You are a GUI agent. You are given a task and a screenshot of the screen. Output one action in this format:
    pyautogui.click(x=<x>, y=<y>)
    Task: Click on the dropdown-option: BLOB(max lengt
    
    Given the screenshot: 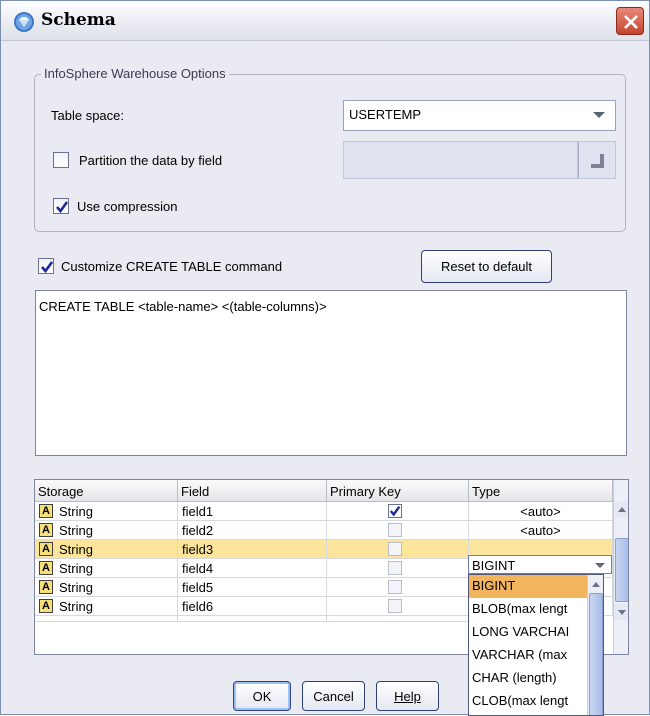 What is the action you would take?
    pyautogui.click(x=528, y=609)
    